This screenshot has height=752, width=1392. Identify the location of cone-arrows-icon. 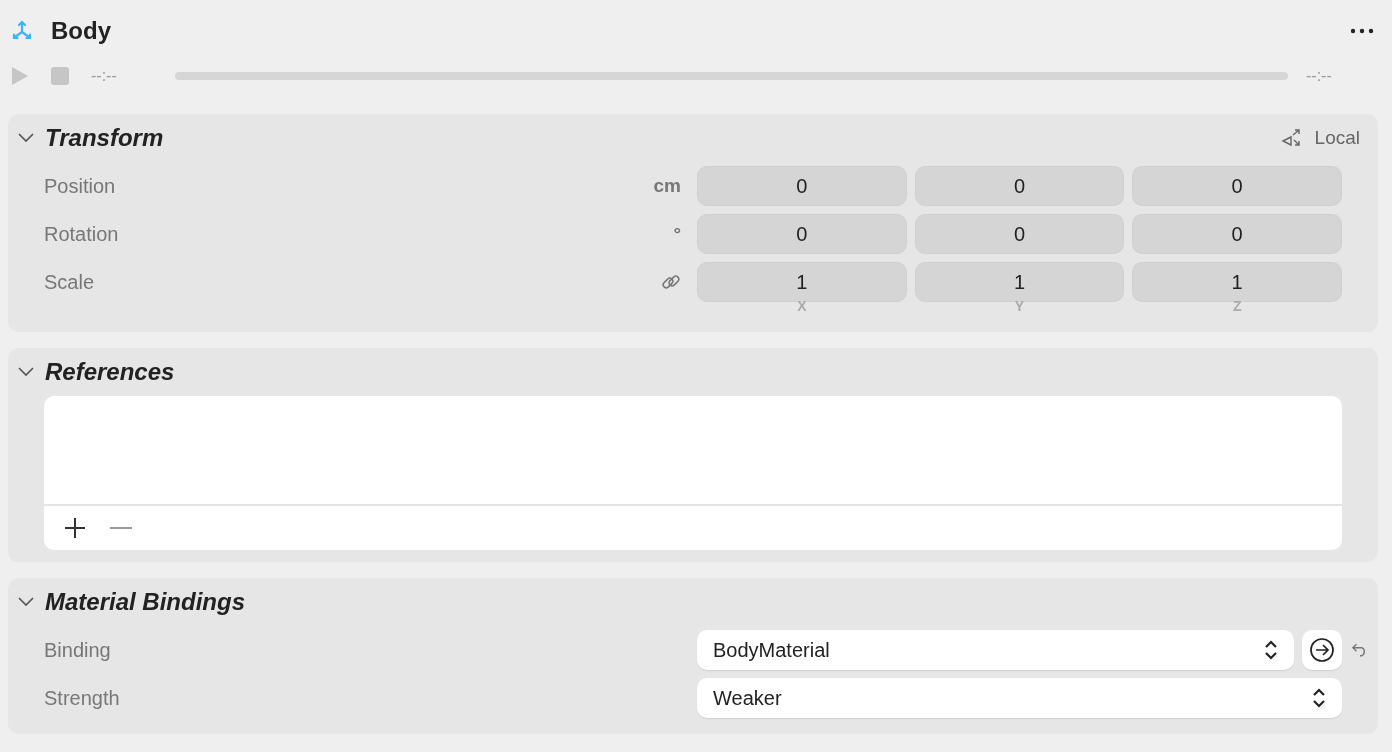
(1291, 138).